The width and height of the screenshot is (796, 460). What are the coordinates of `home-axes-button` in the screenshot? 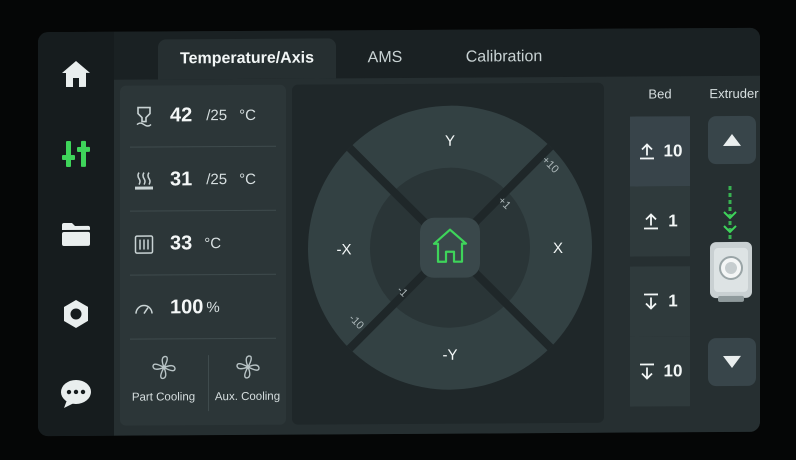 It's located at (450, 247).